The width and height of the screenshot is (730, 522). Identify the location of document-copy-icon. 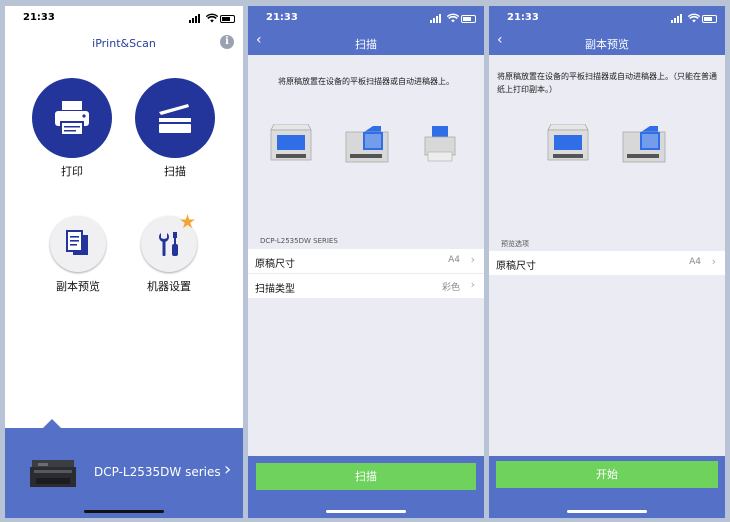
(77, 242).